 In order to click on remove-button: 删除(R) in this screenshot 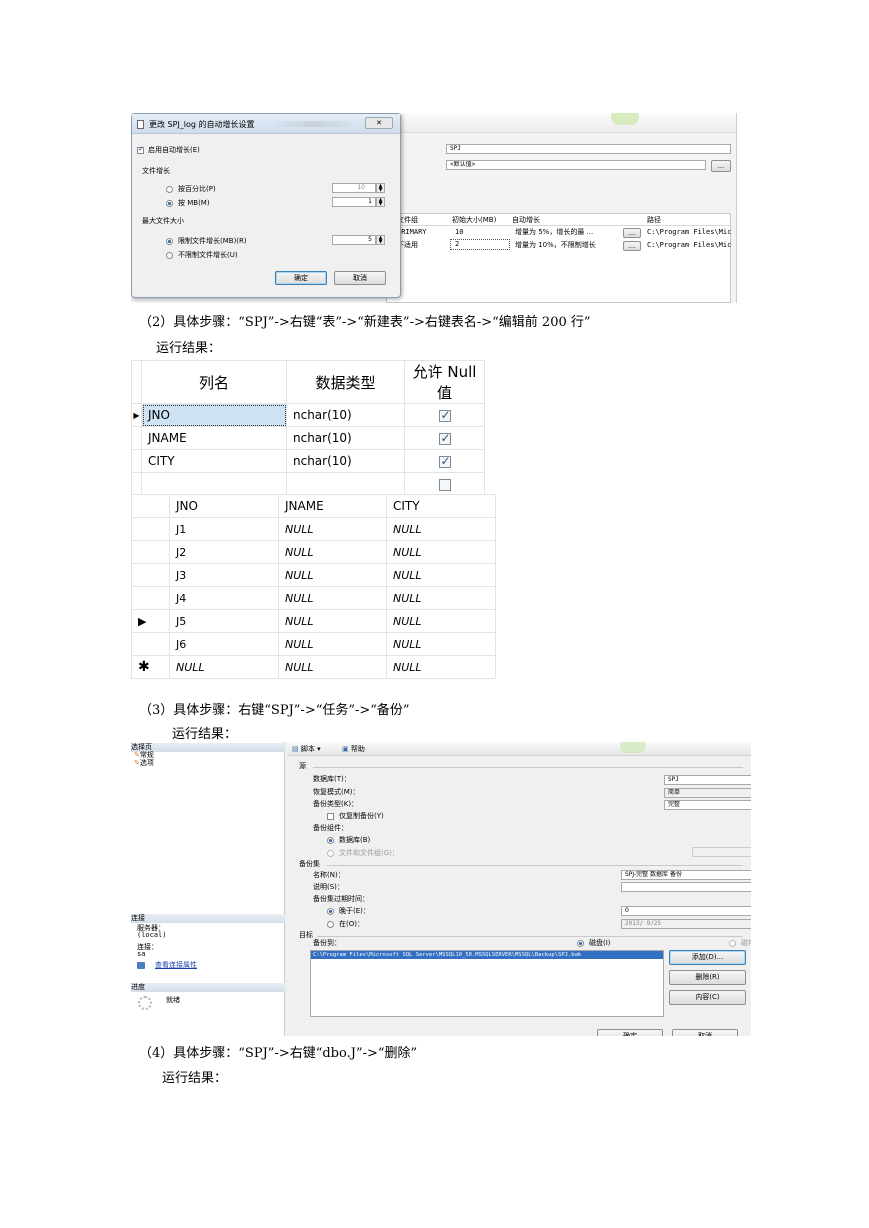, I will do `click(707, 977)`.